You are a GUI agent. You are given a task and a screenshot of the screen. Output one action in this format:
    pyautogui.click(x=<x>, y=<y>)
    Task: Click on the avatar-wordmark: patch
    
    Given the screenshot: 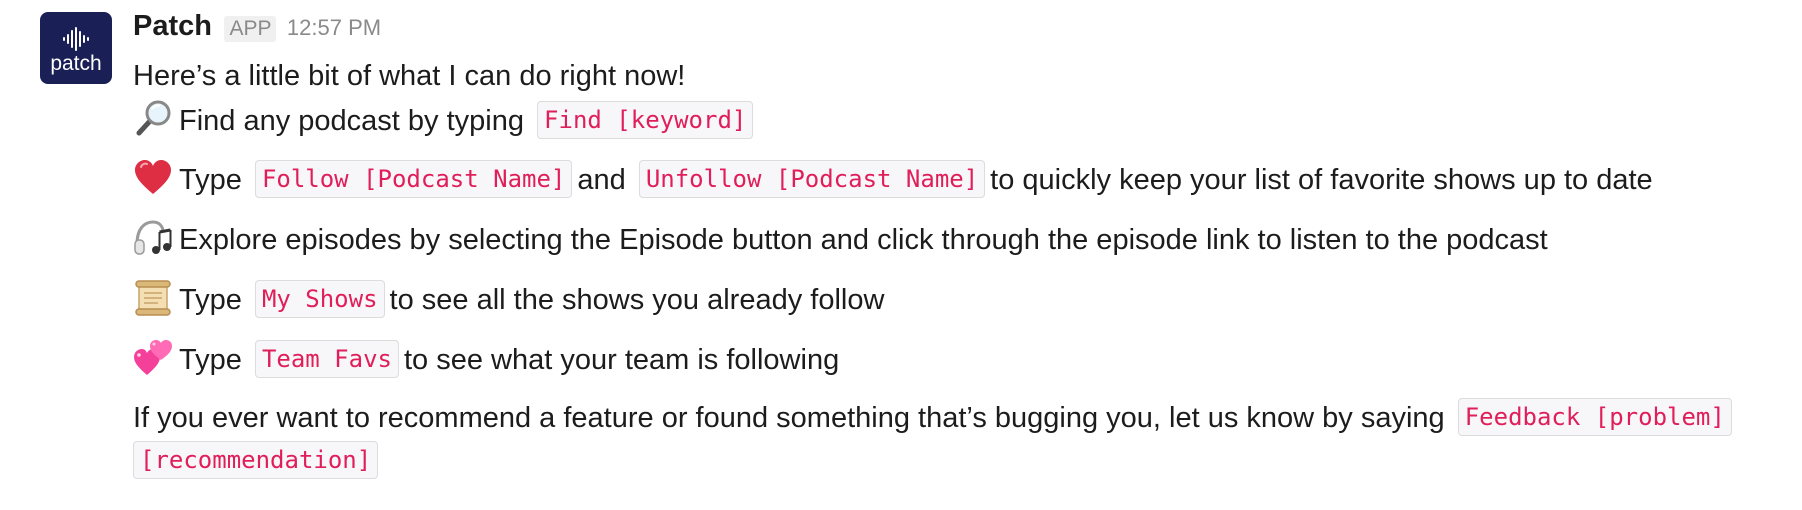 What is the action you would take?
    pyautogui.click(x=76, y=63)
    